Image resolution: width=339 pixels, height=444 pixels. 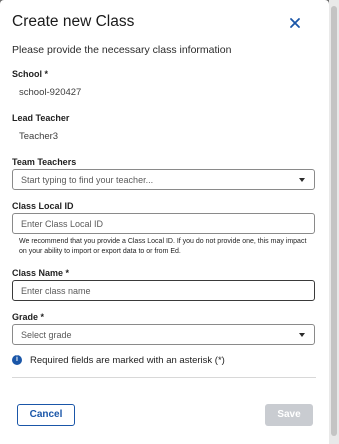 I want to click on class-local-id-placeholder: Enter Class Local ID, so click(x=62, y=224).